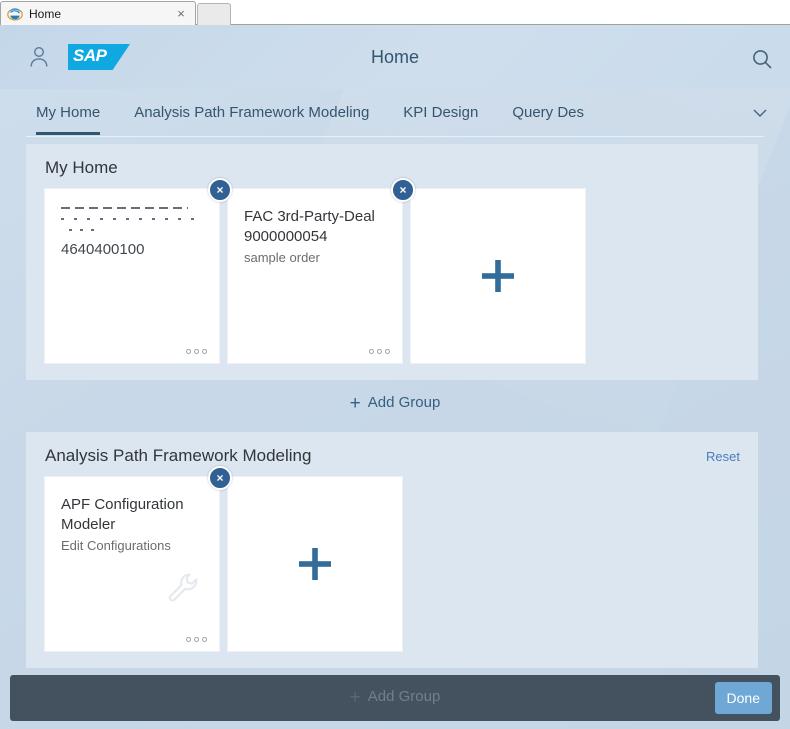  What do you see at coordinates (723, 456) in the screenshot?
I see `group-reset-link: Reset` at bounding box center [723, 456].